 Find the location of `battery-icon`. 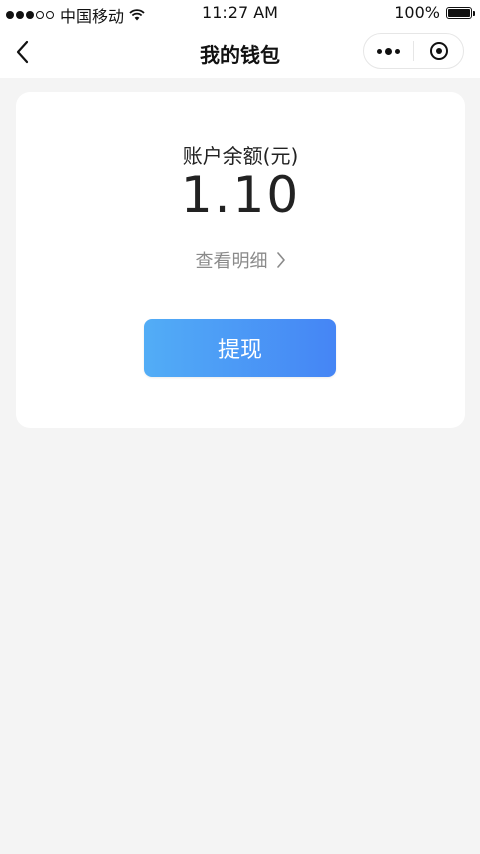

battery-icon is located at coordinates (460, 12).